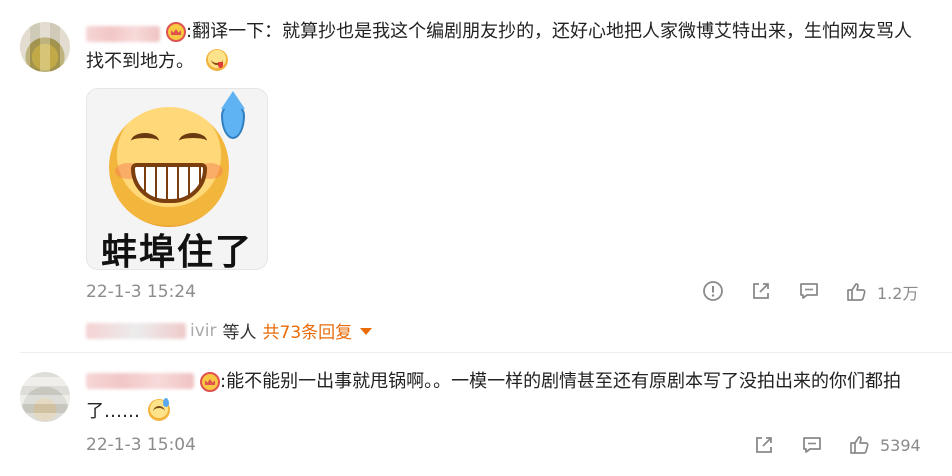  I want to click on like-count: 1.2万, so click(898, 293).